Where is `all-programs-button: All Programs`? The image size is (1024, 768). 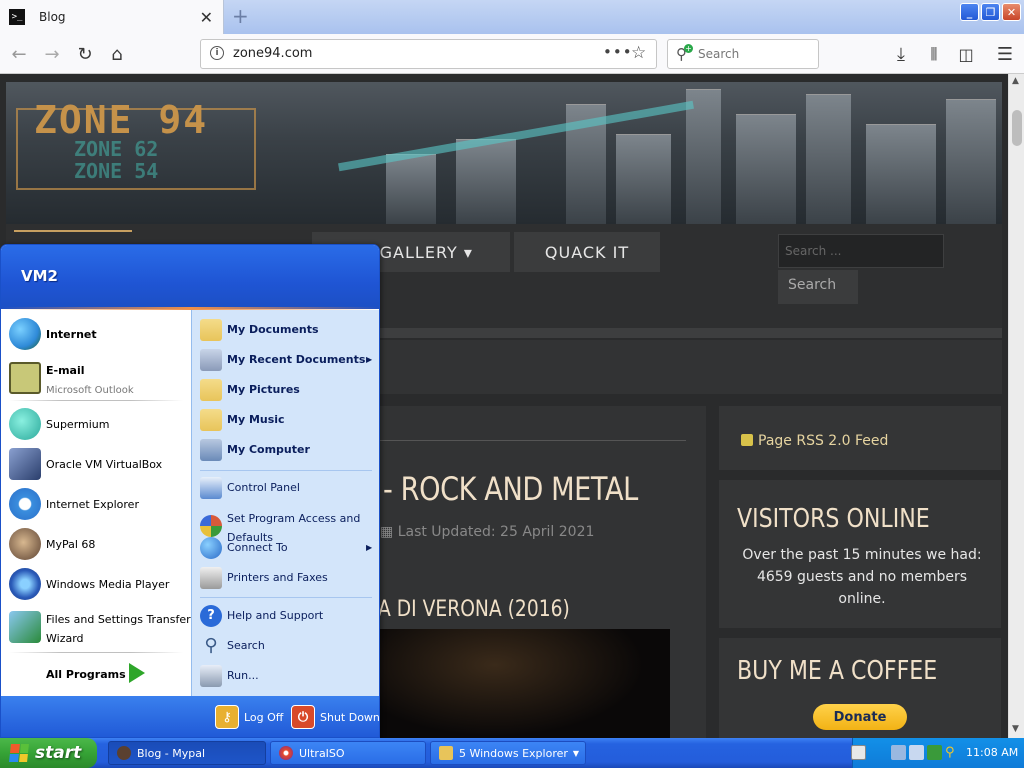 all-programs-button: All Programs is located at coordinates (86, 674).